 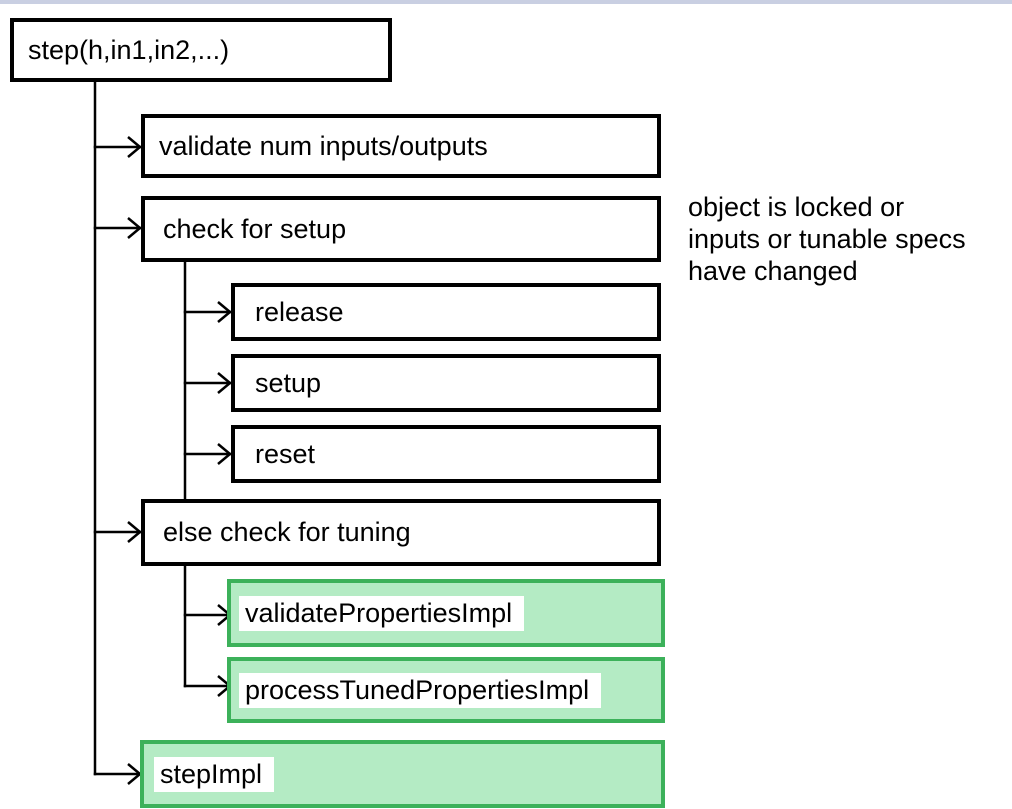 What do you see at coordinates (382, 613) in the screenshot?
I see `validate-properties-impl-label: validatePropertiesImpl` at bounding box center [382, 613].